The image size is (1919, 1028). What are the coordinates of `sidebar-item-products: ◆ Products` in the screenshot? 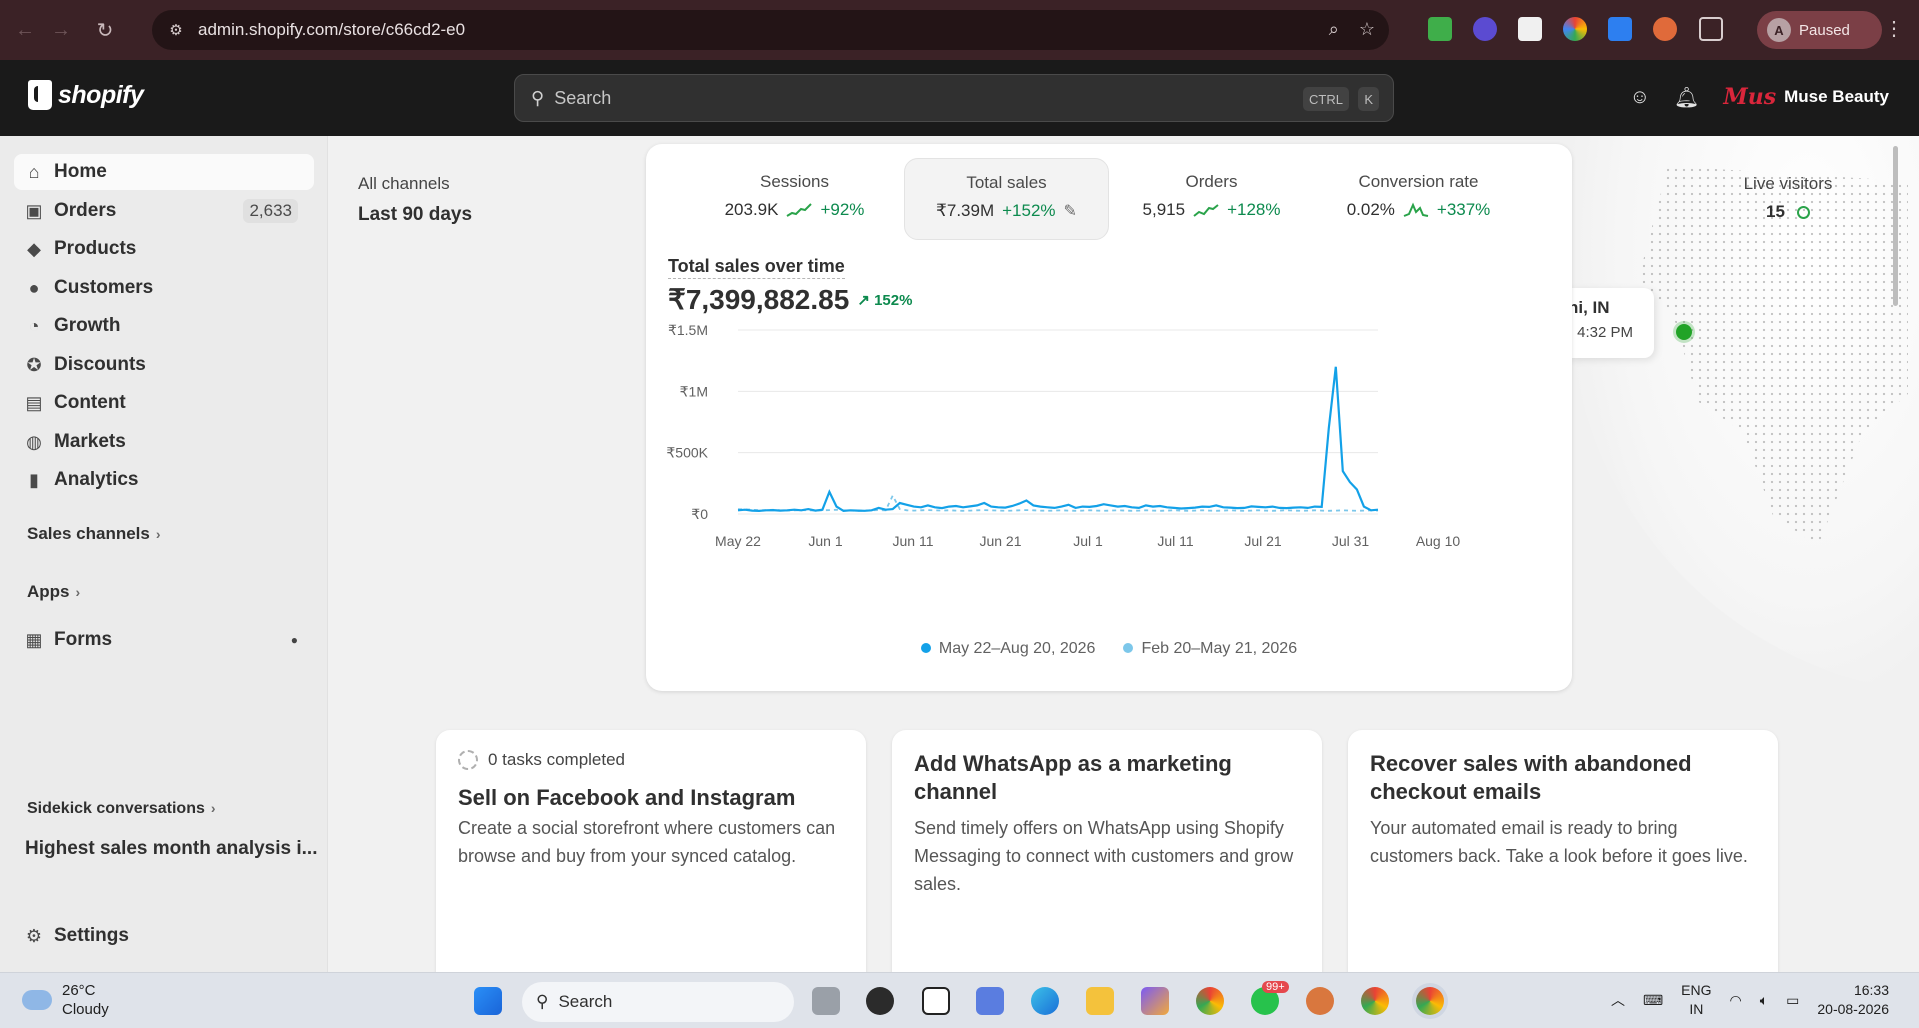 It's located at (164, 249).